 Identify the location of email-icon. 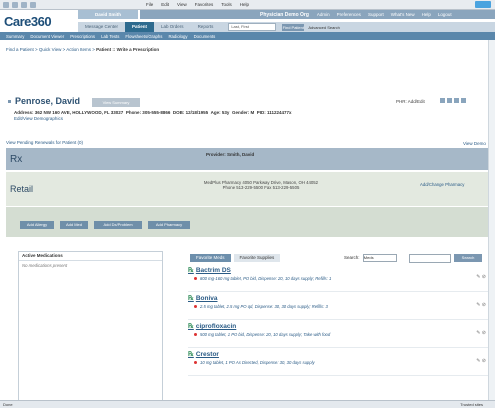
(456, 100).